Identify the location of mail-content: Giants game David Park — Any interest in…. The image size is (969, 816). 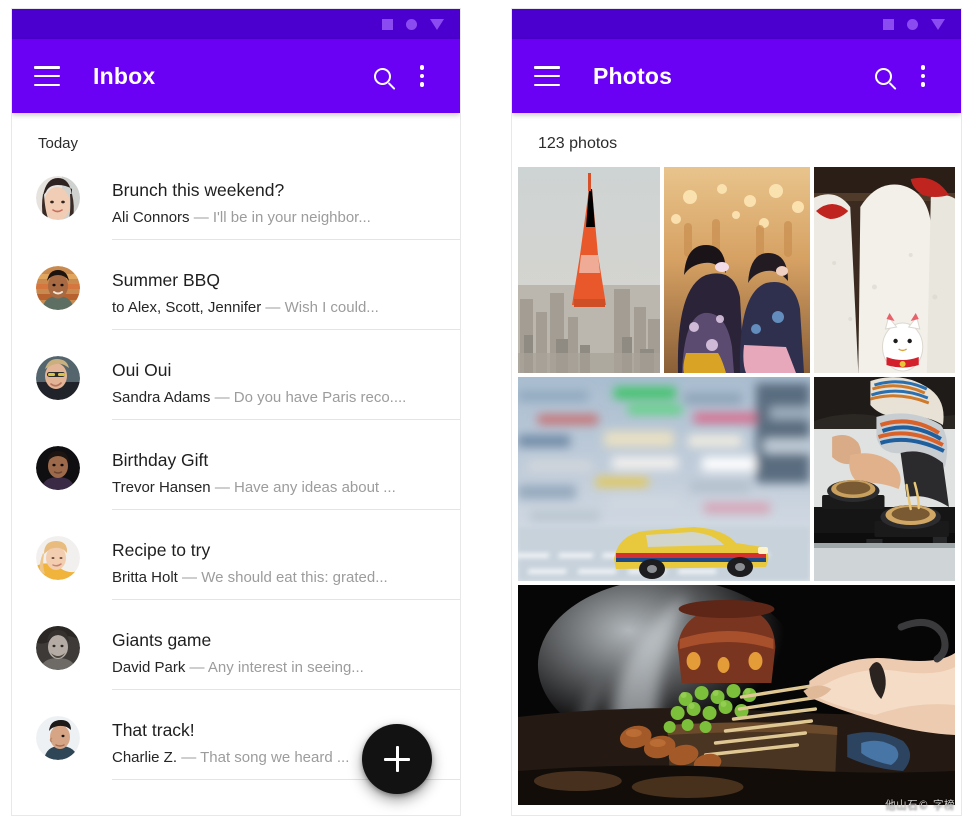
(286, 653).